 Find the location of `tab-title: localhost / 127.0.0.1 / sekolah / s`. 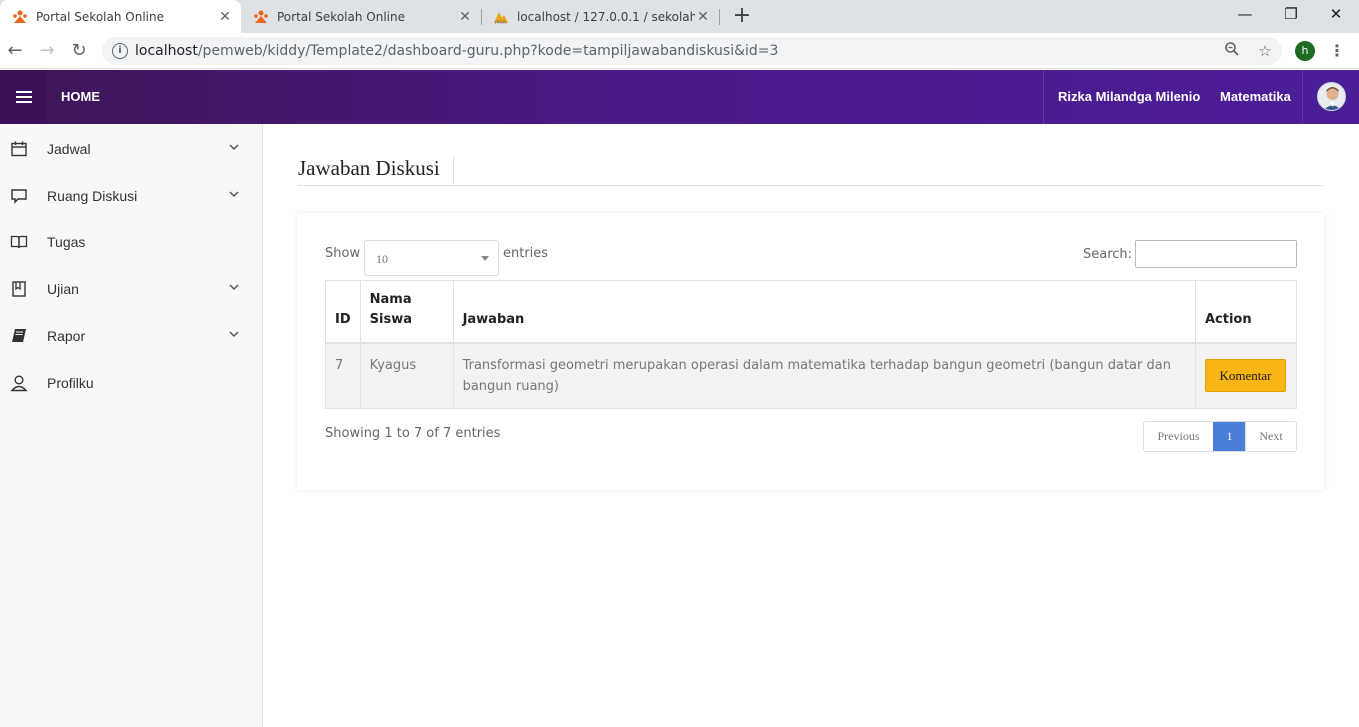

tab-title: localhost / 127.0.0.1 / sekolah / s is located at coordinates (606, 16).